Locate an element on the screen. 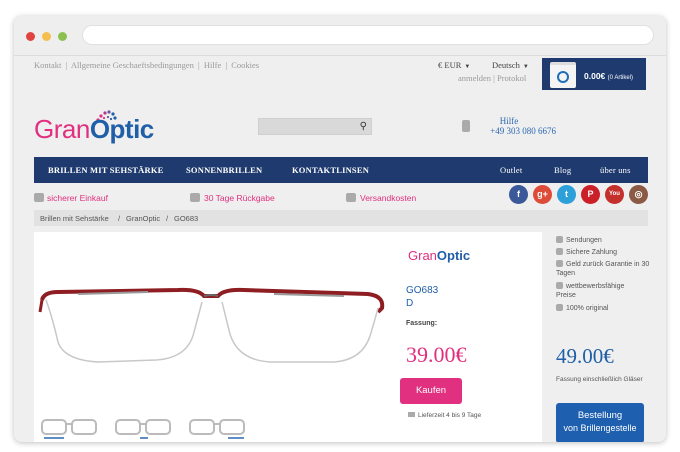  nav-item-kontaktlinsen: KONTAKTLINSEN is located at coordinates (330, 170).